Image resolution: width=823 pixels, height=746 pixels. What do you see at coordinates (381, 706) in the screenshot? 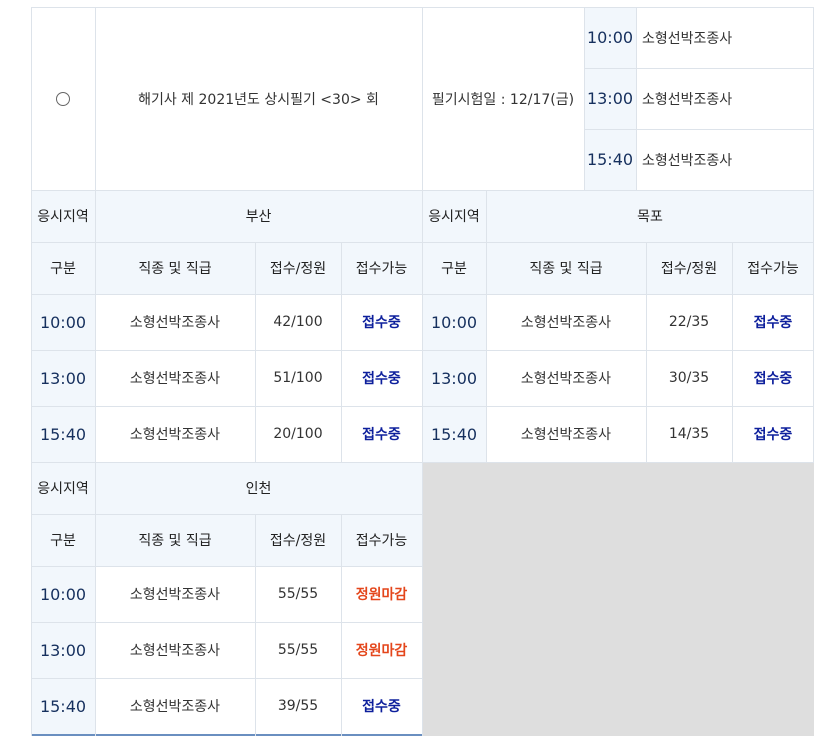
I see `incheon-row-3-status: 접수중` at bounding box center [381, 706].